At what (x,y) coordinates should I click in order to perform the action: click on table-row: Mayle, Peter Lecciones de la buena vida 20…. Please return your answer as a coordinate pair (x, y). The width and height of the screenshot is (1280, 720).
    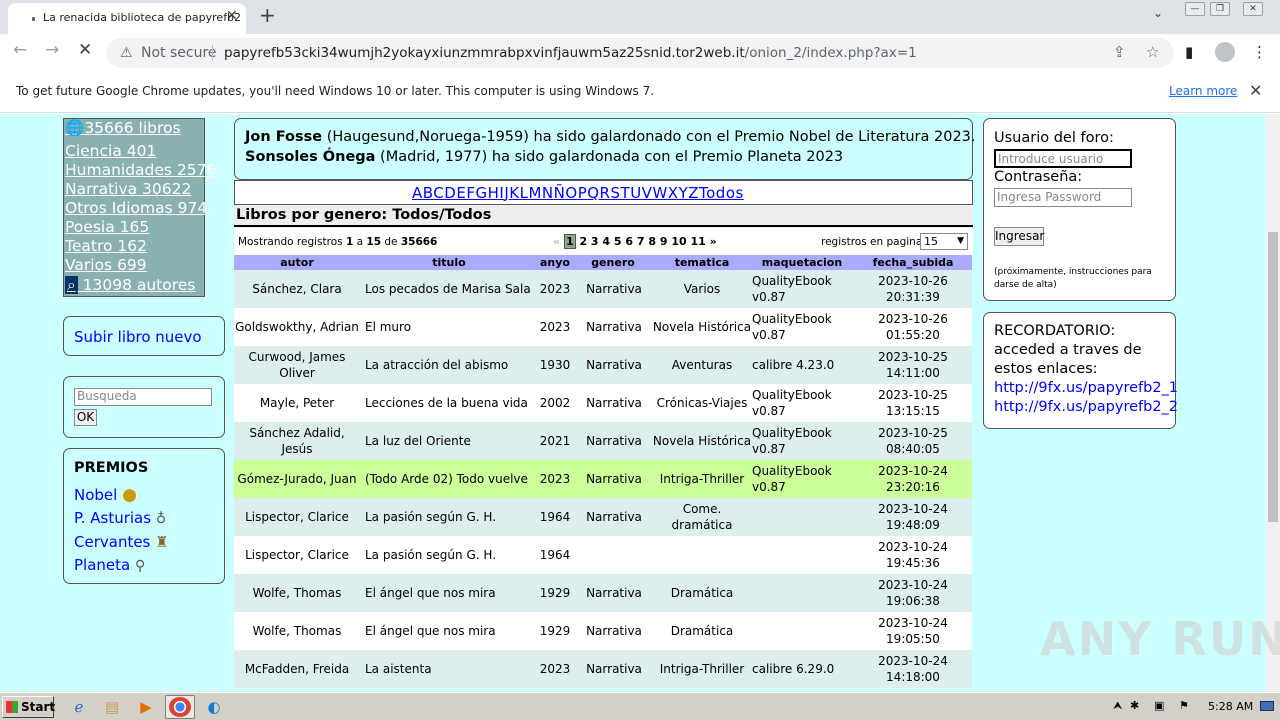
    Looking at the image, I should click on (603, 403).